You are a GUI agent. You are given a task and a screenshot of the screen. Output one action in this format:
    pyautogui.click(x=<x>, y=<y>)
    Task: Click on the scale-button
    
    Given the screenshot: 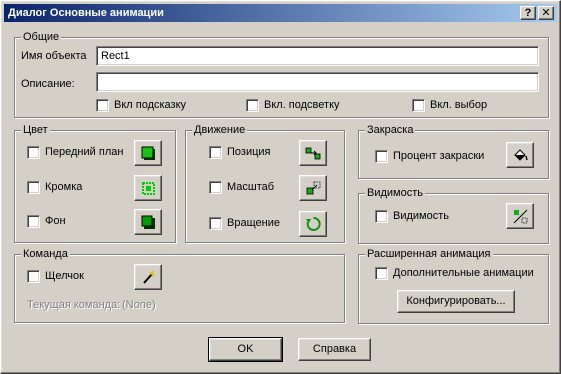 What is the action you would take?
    pyautogui.click(x=313, y=188)
    